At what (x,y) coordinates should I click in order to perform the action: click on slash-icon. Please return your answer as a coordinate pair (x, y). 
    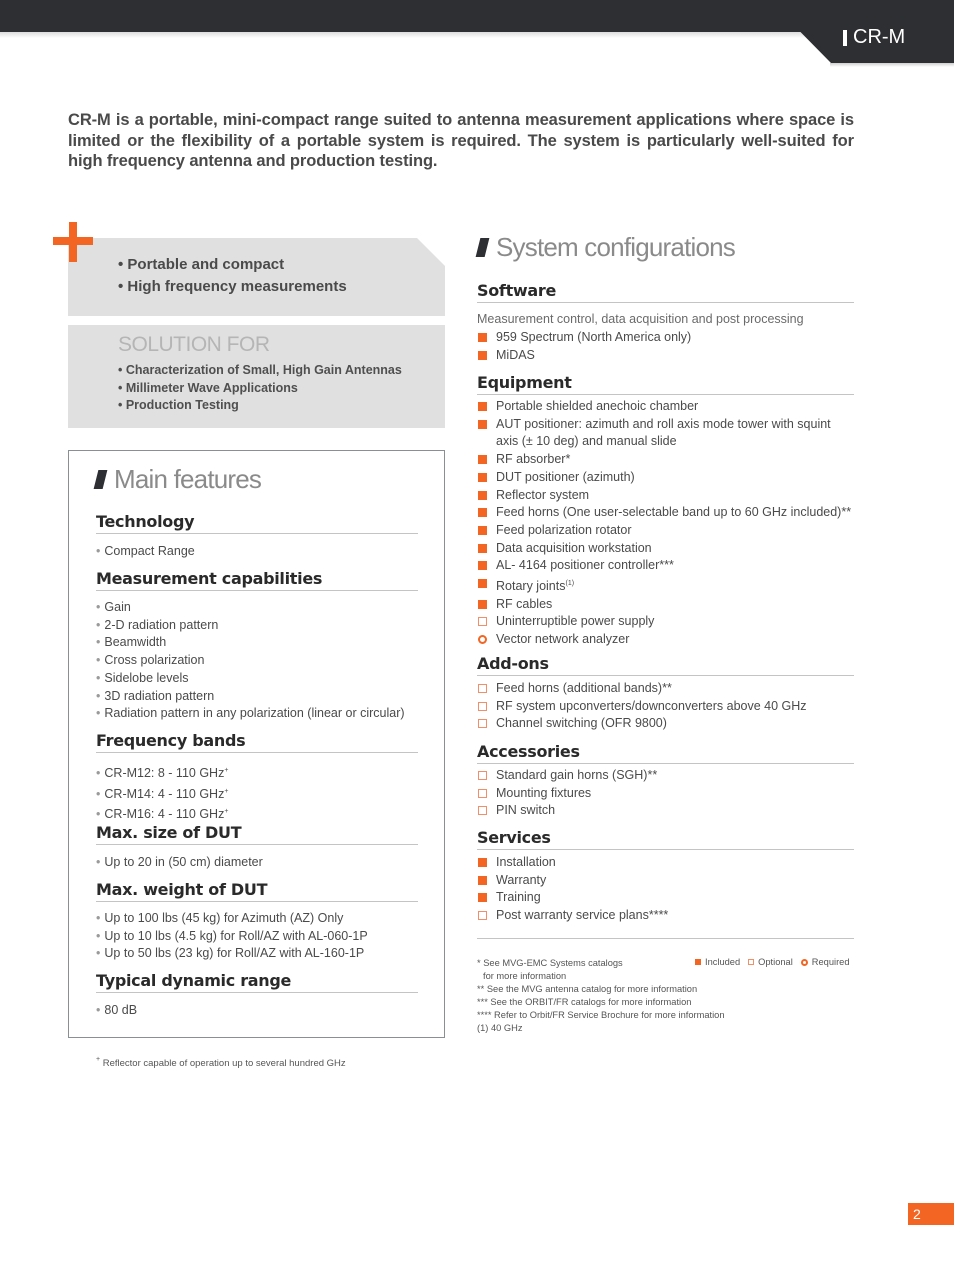
    Looking at the image, I should click on (100, 479).